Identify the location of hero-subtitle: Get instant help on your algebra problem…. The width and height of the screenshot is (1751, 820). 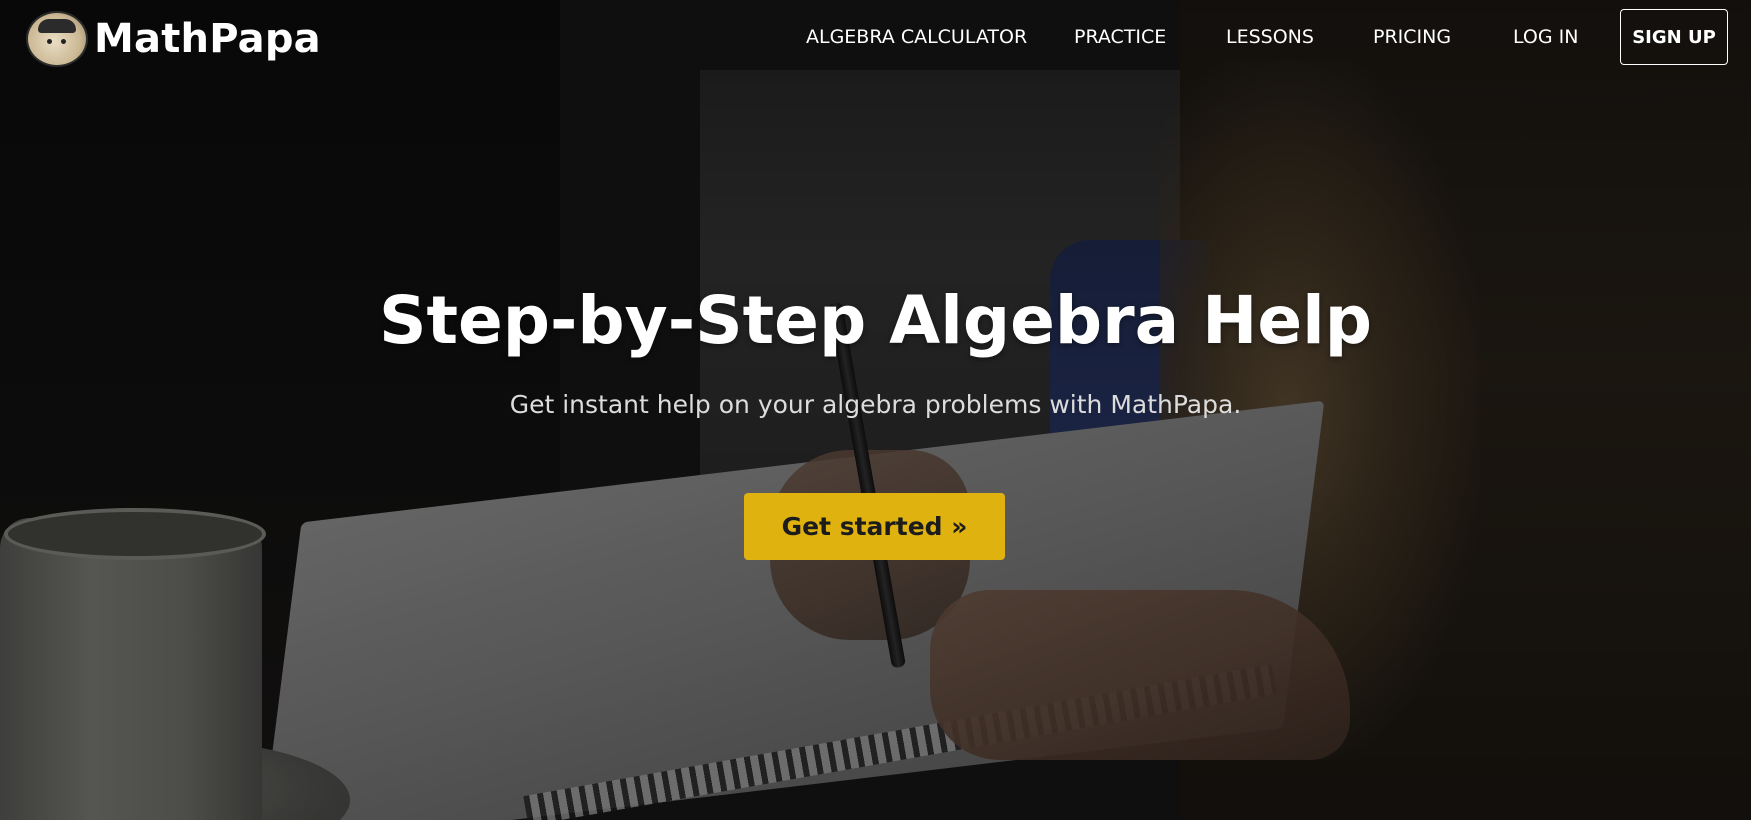
(875, 404).